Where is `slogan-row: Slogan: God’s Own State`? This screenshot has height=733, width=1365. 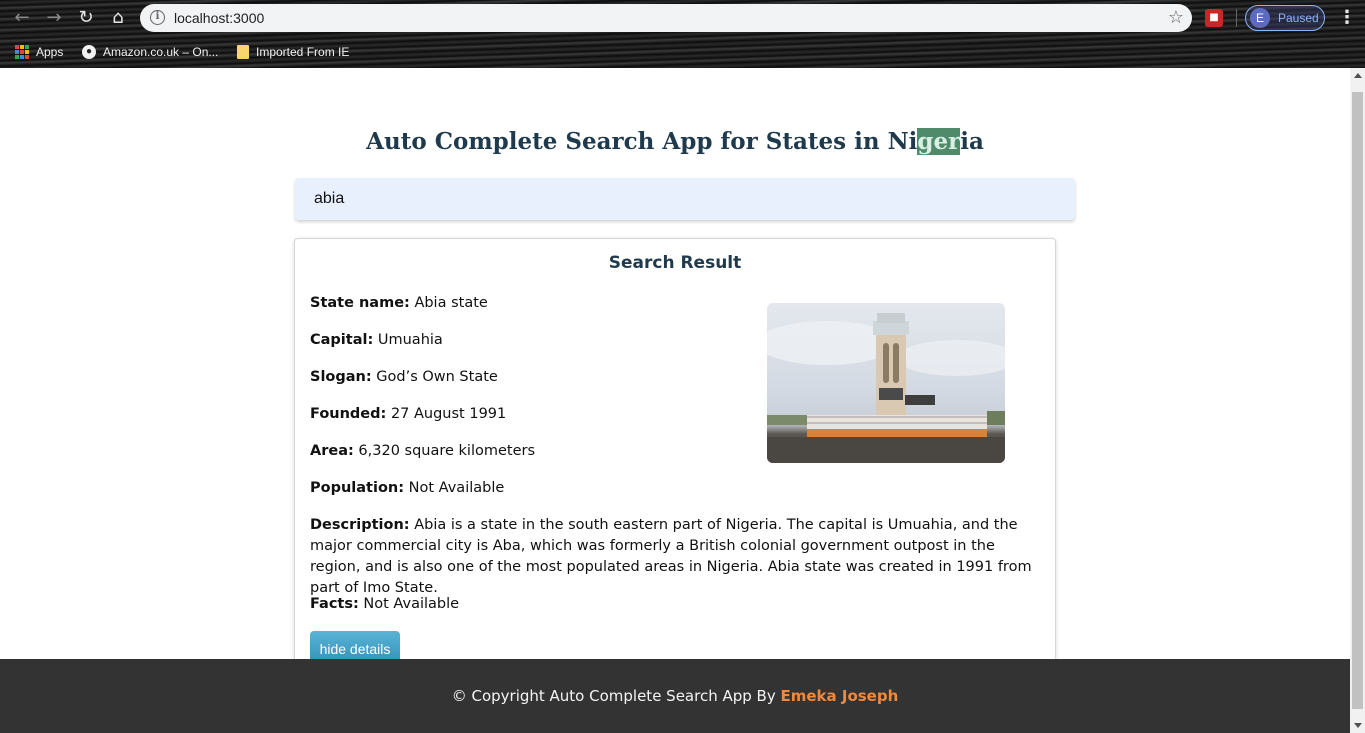 slogan-row: Slogan: God’s Own State is located at coordinates (404, 377).